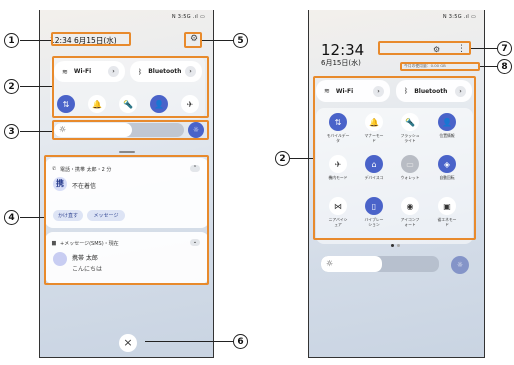 This screenshot has height=365, width=514. Describe the element at coordinates (130, 87) in the screenshot. I see `highlight-quick-settings` at that location.